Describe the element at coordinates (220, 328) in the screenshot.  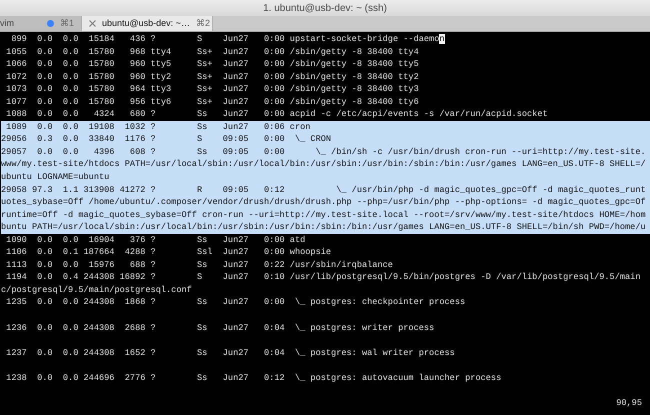
I see `terminal-line: 1236 0.0 0.0 244308 2688 ? Ss Jun27 0:04 \_ postgres: writer process` at that location.